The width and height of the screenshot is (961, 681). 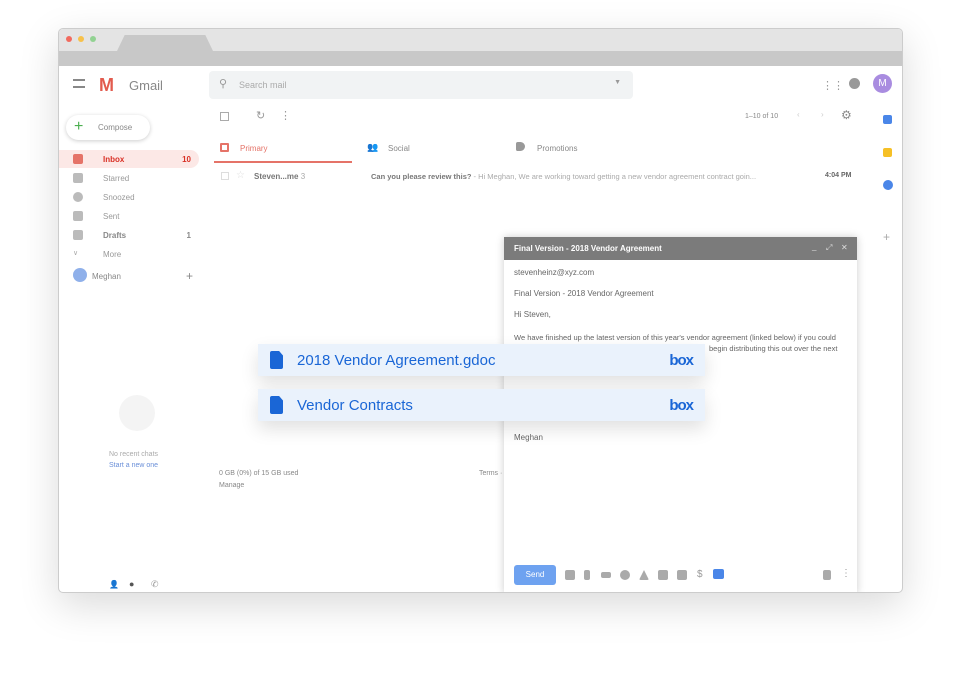 What do you see at coordinates (557, 148) in the screenshot?
I see `tab-label: Promotions` at bounding box center [557, 148].